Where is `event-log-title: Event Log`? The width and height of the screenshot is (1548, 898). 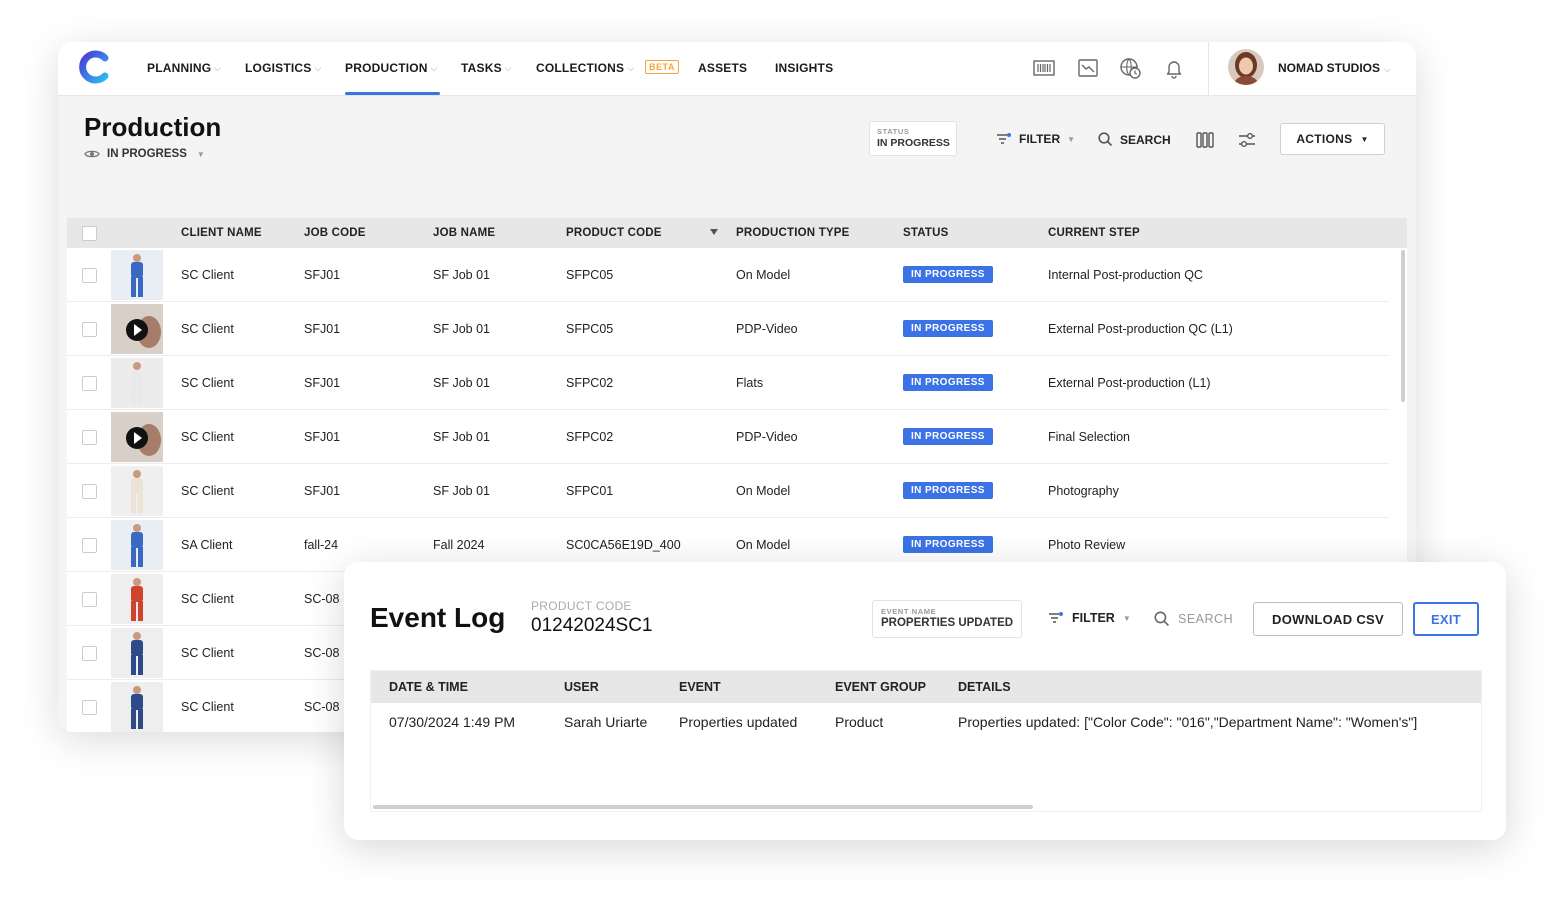
event-log-title: Event Log is located at coordinates (438, 617).